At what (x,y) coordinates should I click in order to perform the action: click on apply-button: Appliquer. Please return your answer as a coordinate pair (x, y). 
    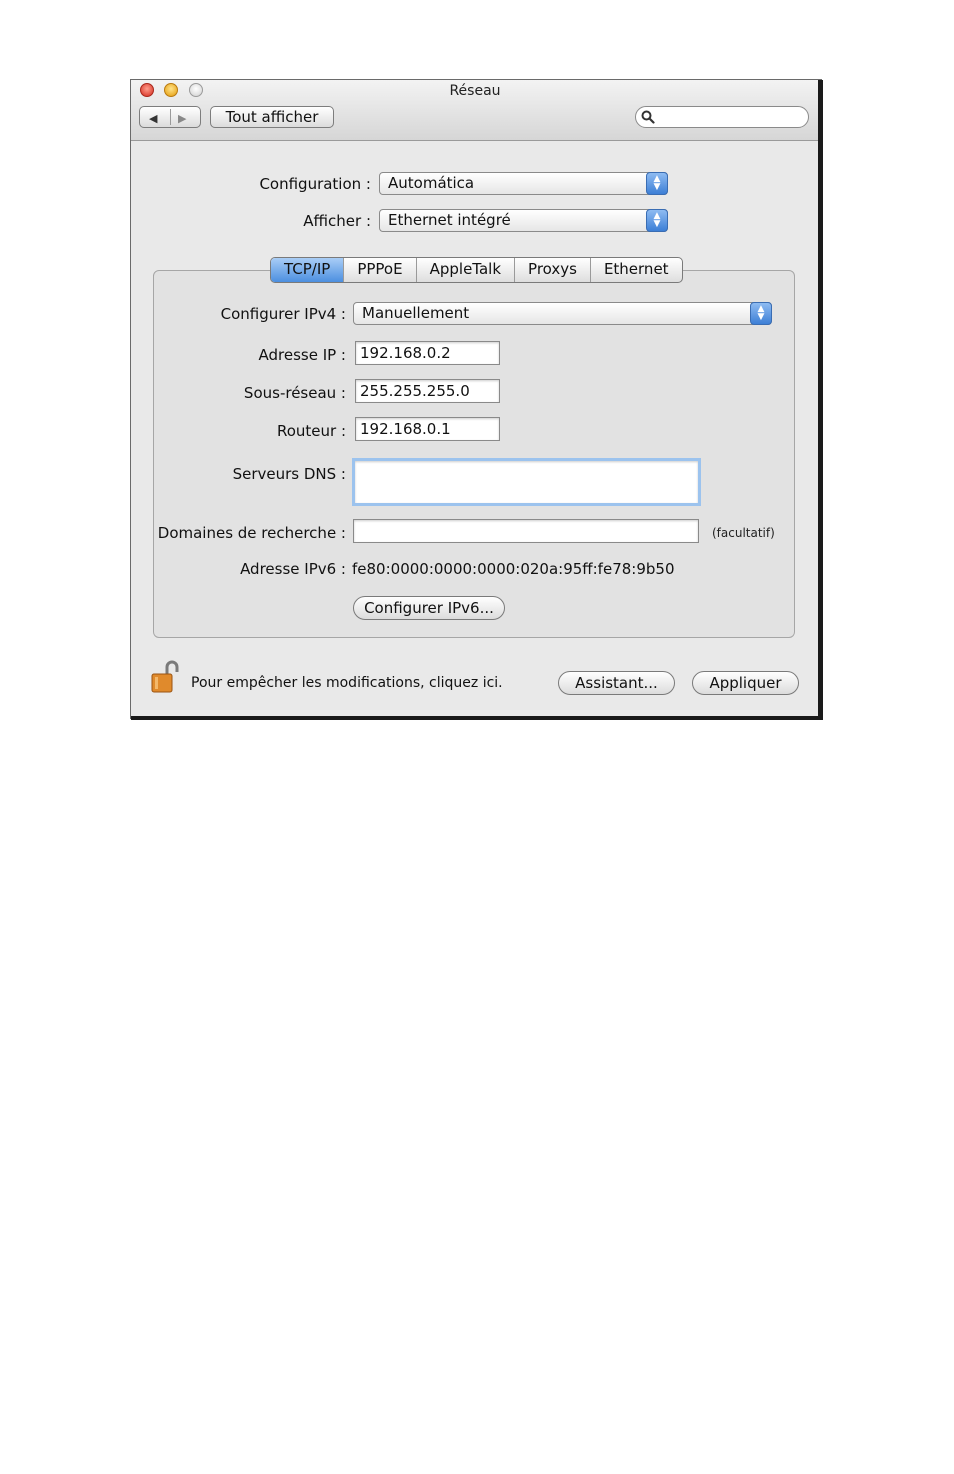
    Looking at the image, I should click on (745, 683).